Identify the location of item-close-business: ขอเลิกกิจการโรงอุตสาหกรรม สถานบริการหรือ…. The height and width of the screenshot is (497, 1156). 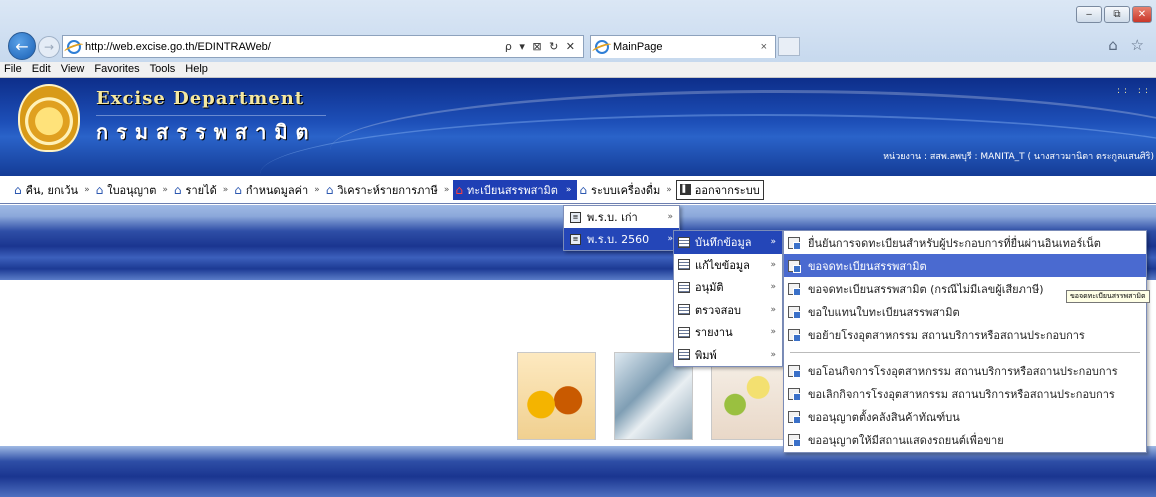
(965, 393).